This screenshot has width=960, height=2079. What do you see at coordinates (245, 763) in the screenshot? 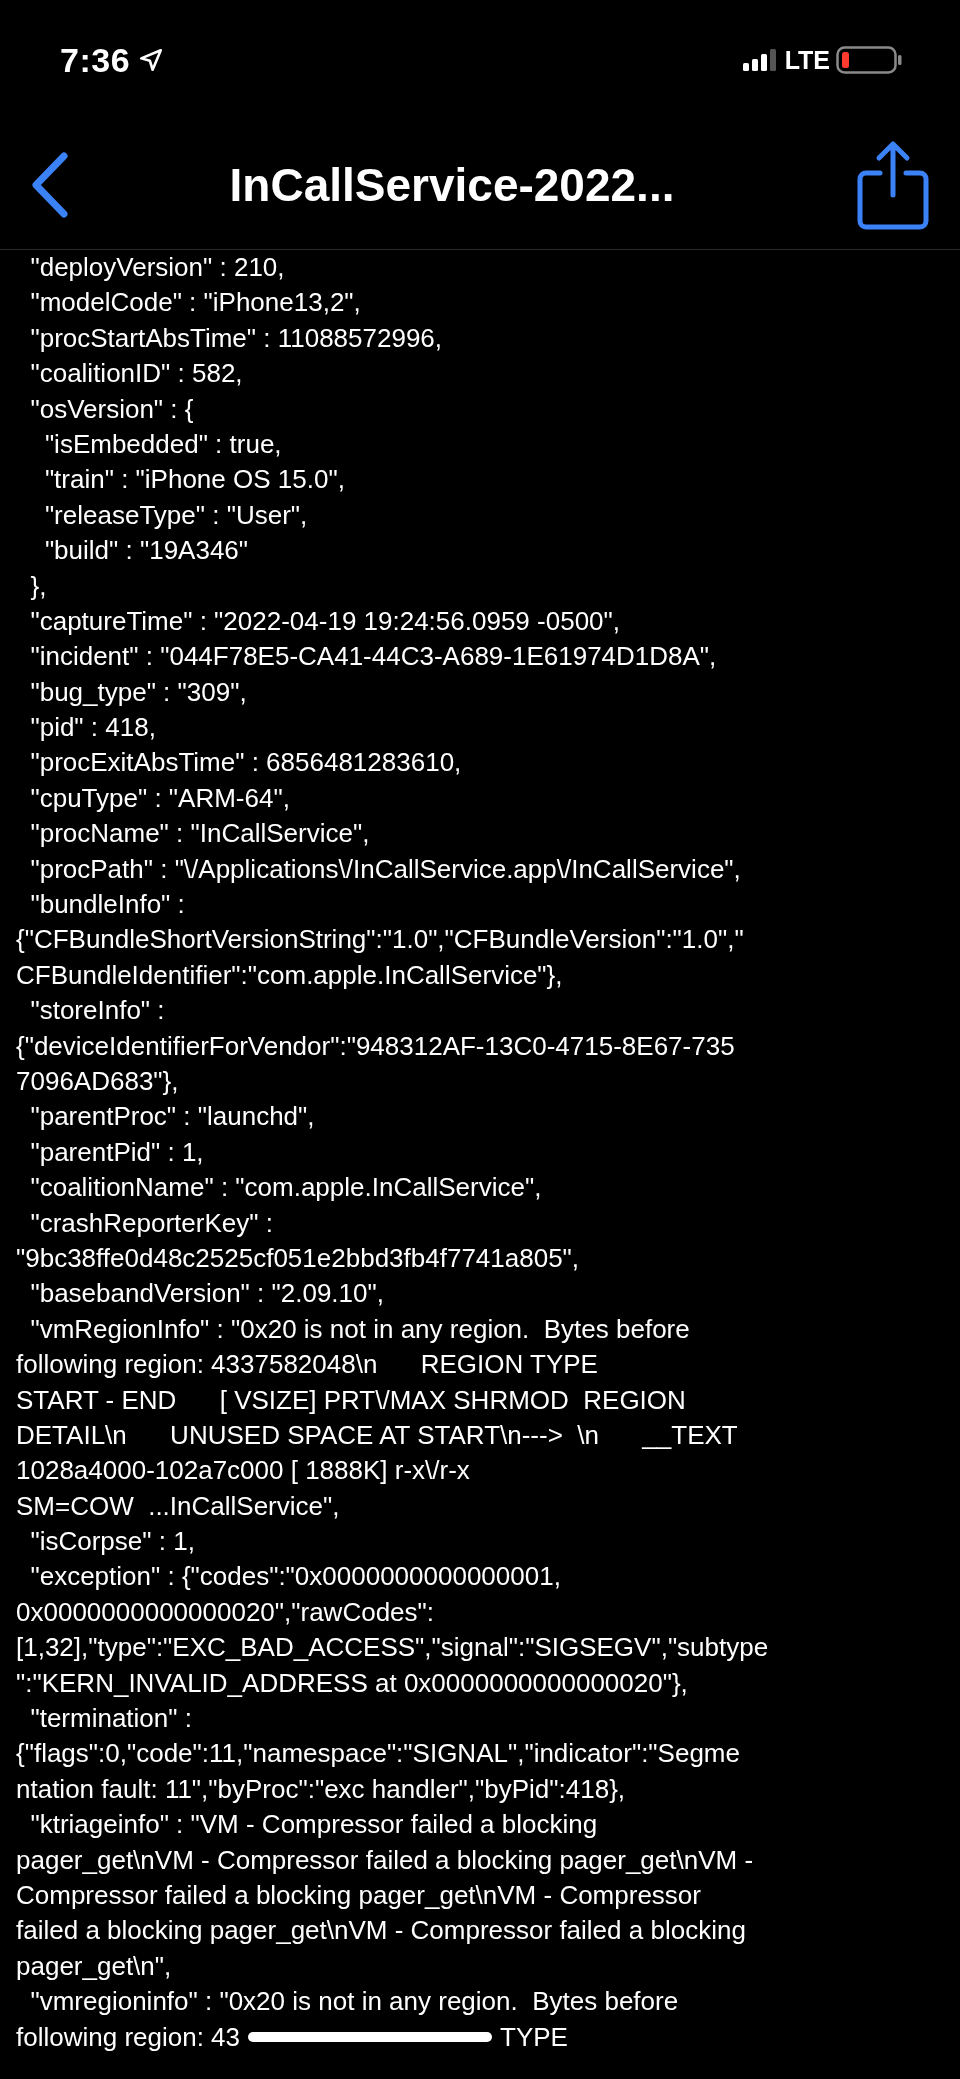
I see `log-line: "procExitAbsTime" : 6856481283610,` at bounding box center [245, 763].